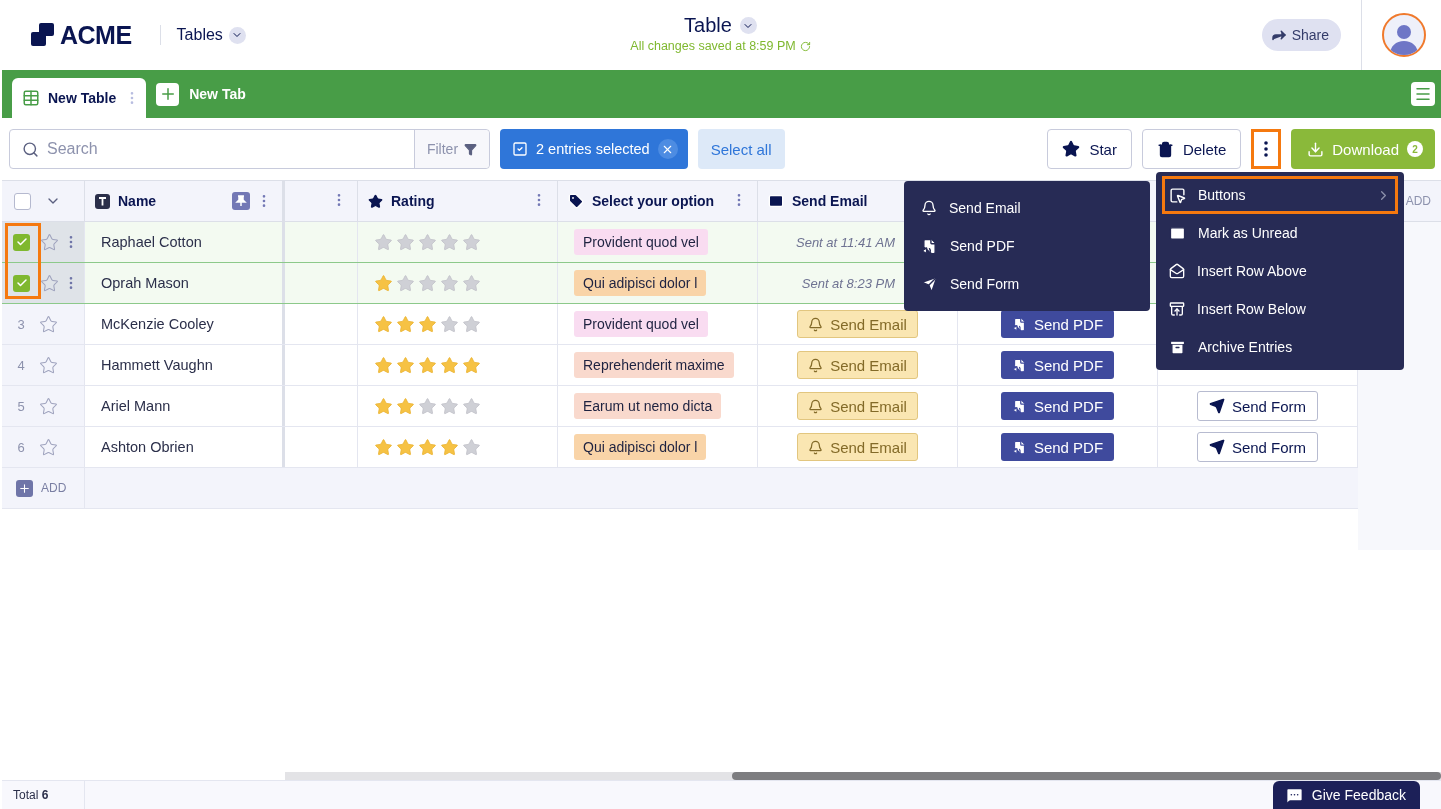  I want to click on share-button: Share, so click(1301, 35).